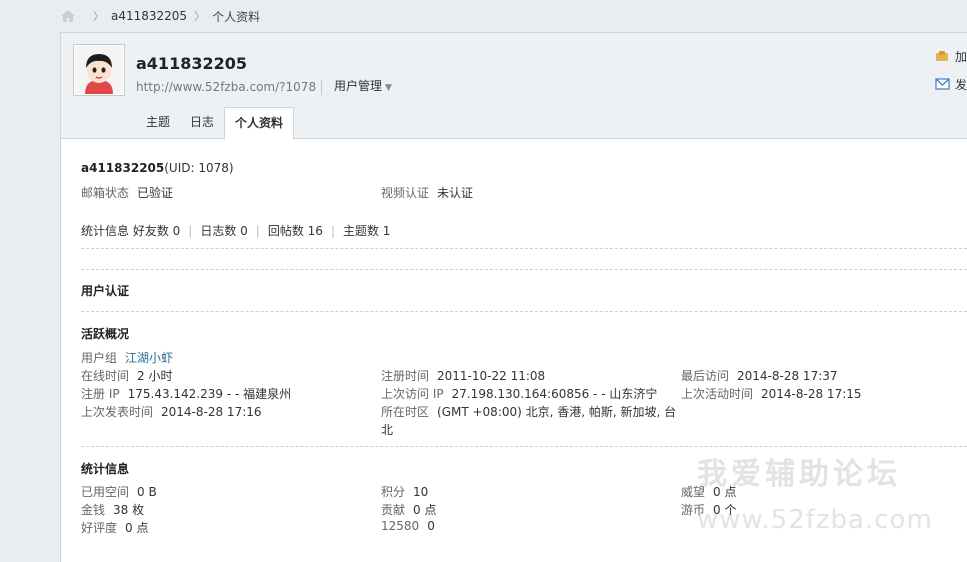 This screenshot has width=967, height=562. I want to click on activity-title: 活跃概况, so click(105, 334).